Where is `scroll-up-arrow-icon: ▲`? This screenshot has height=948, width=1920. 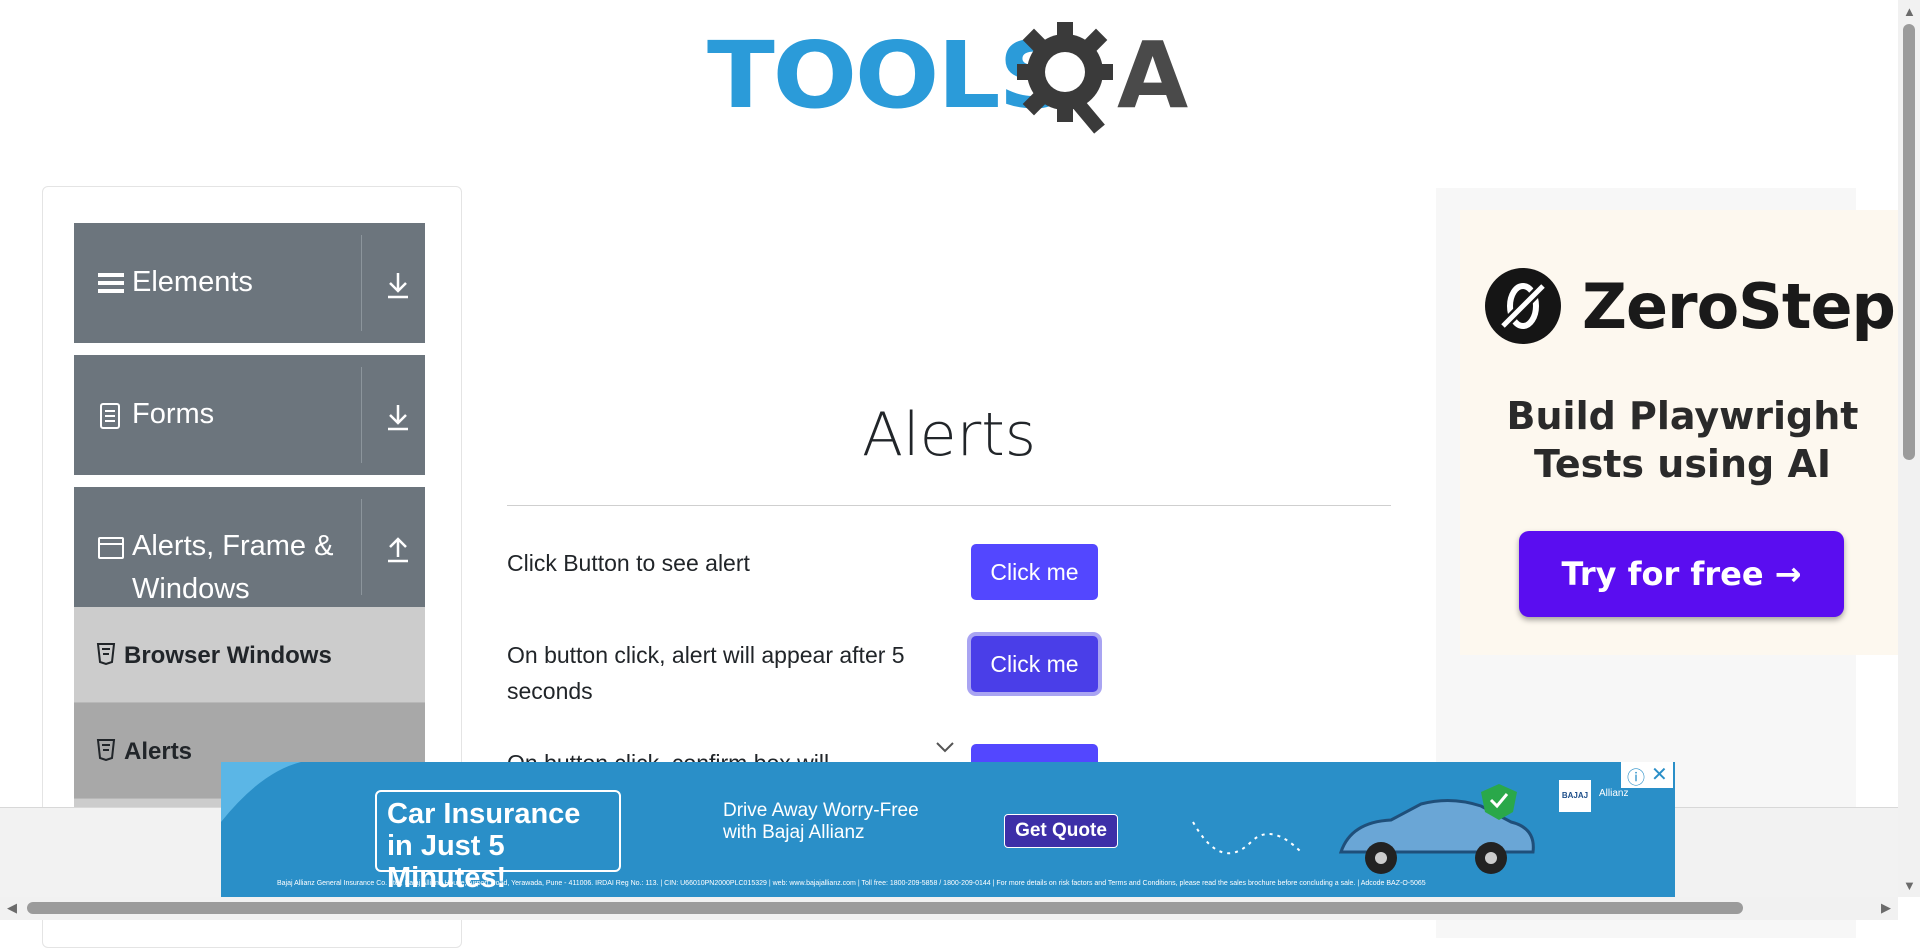
scroll-up-arrow-icon: ▲ is located at coordinates (1909, 11).